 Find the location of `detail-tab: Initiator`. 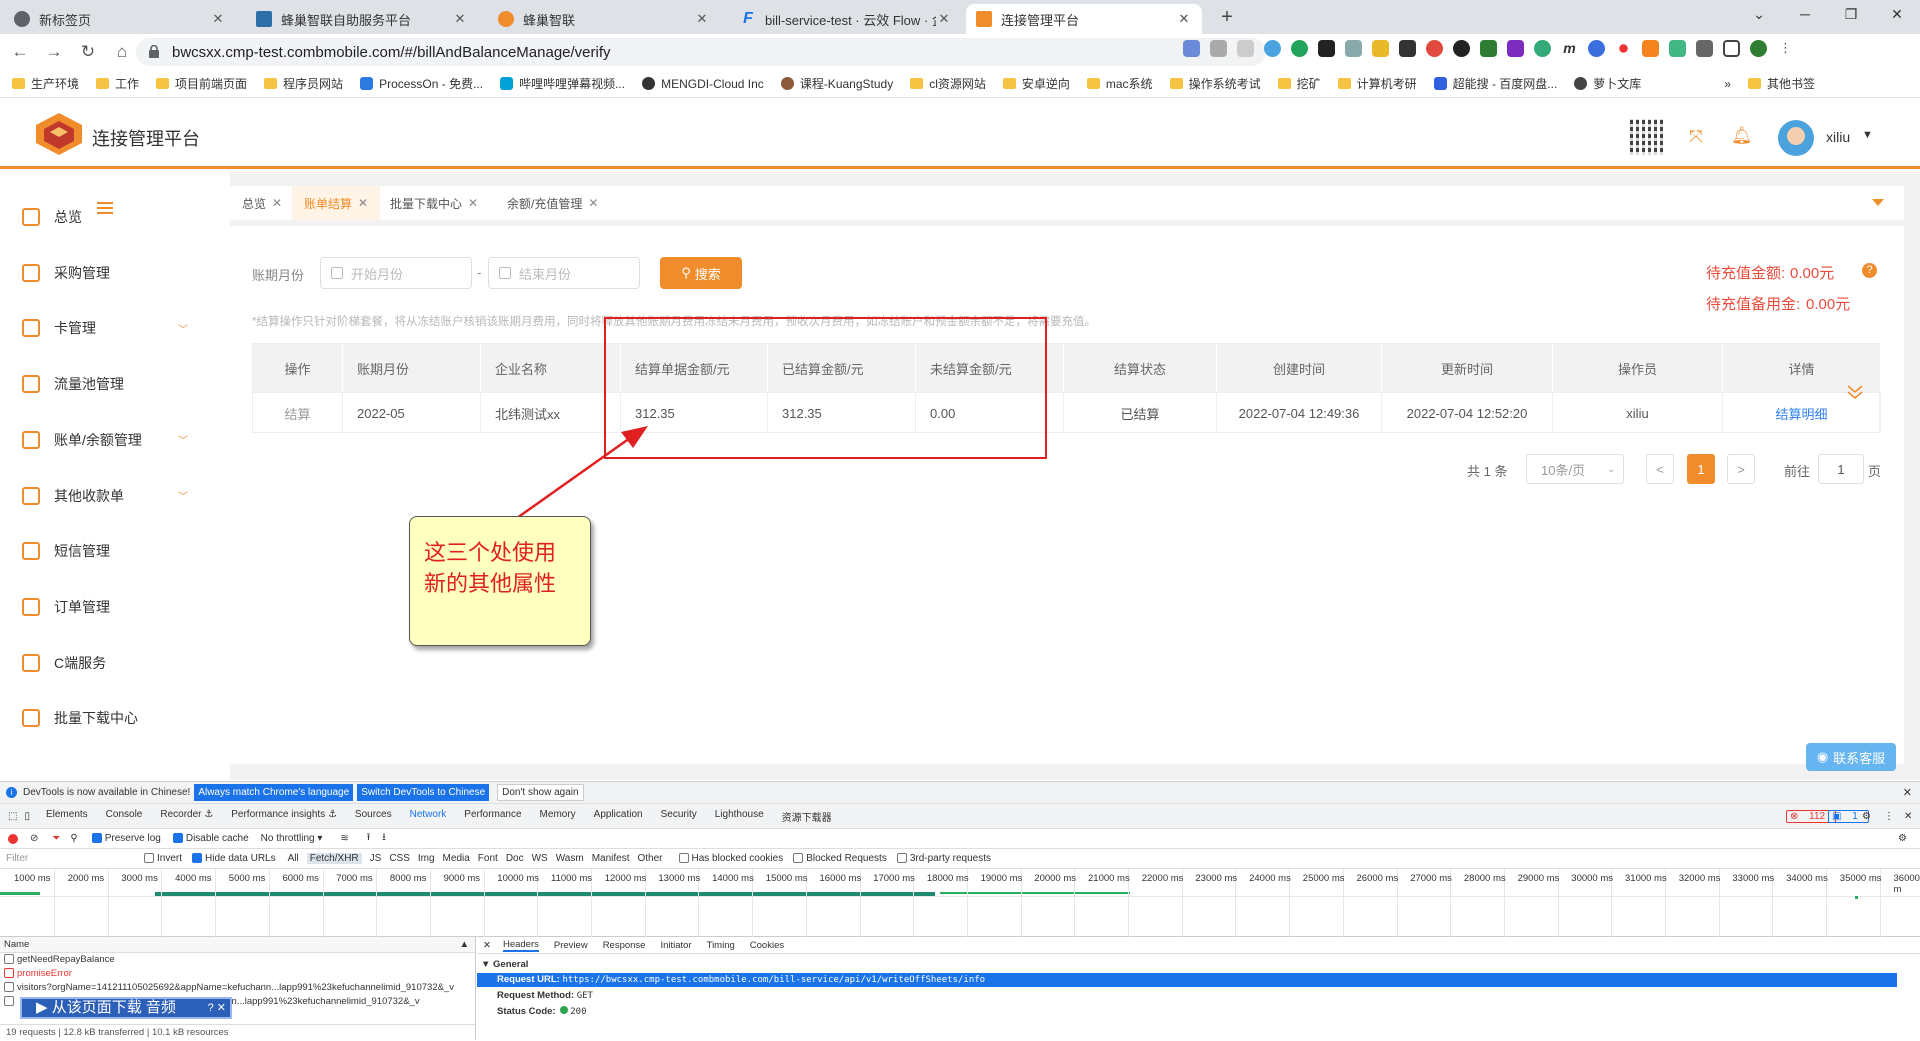

detail-tab: Initiator is located at coordinates (675, 945).